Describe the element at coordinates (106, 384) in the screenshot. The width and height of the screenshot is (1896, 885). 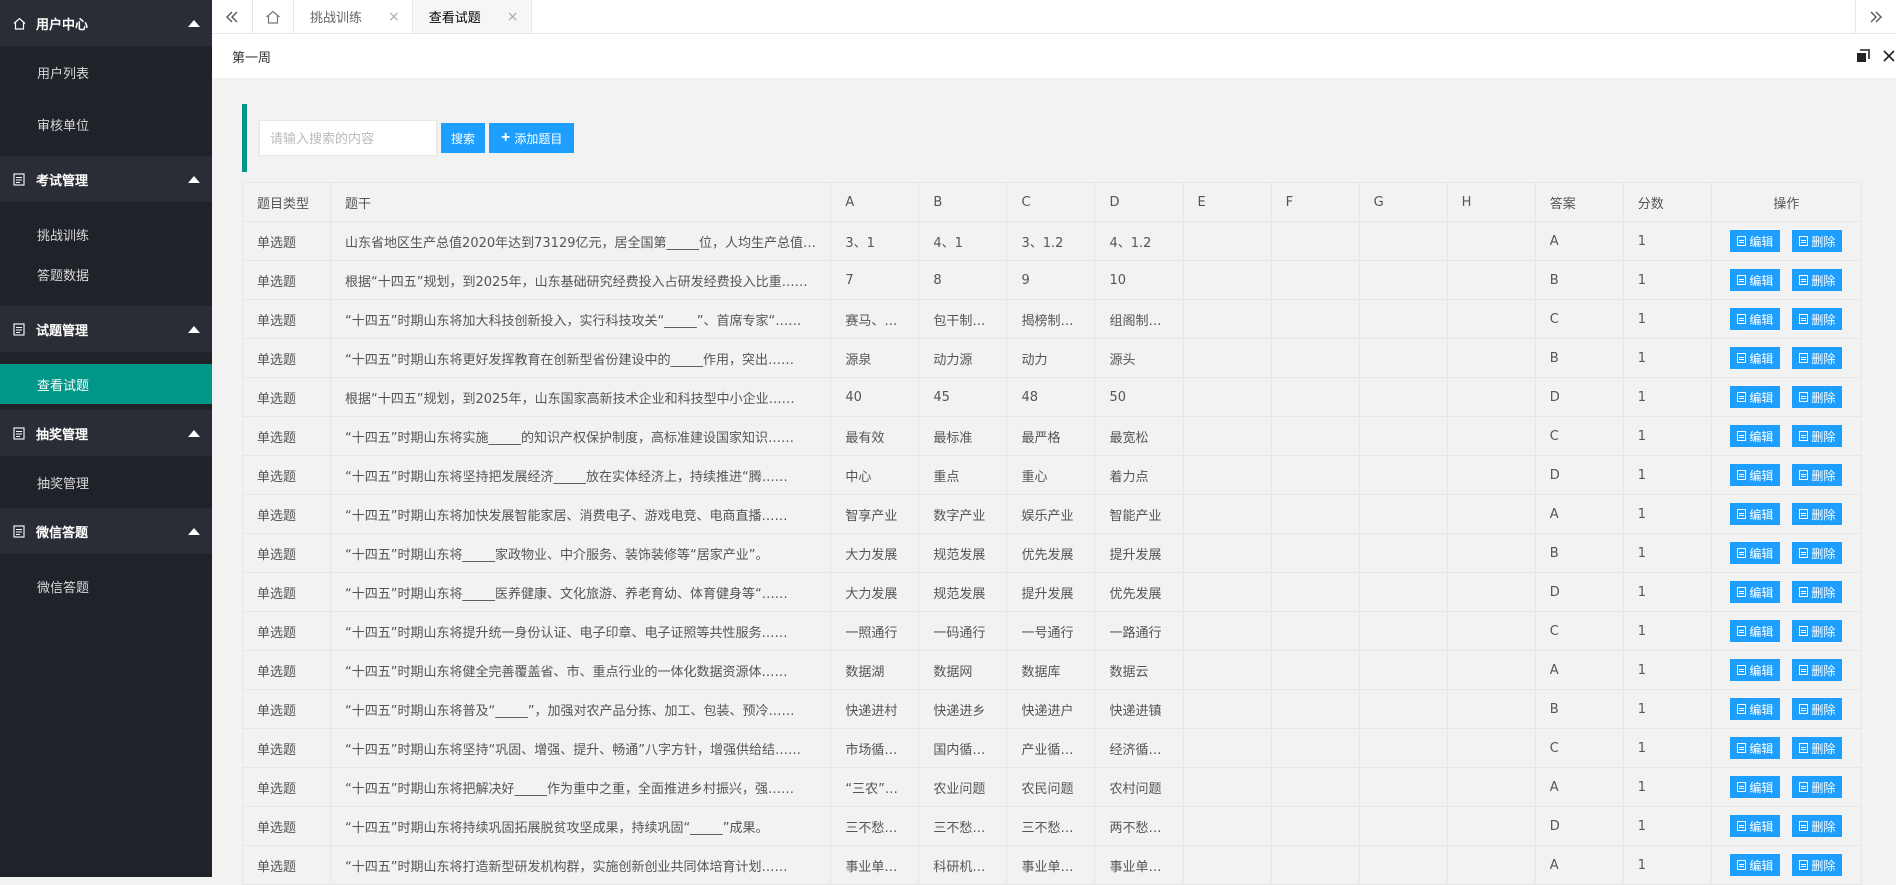
I see `sidebar-item-view-questions: 查看试题` at that location.